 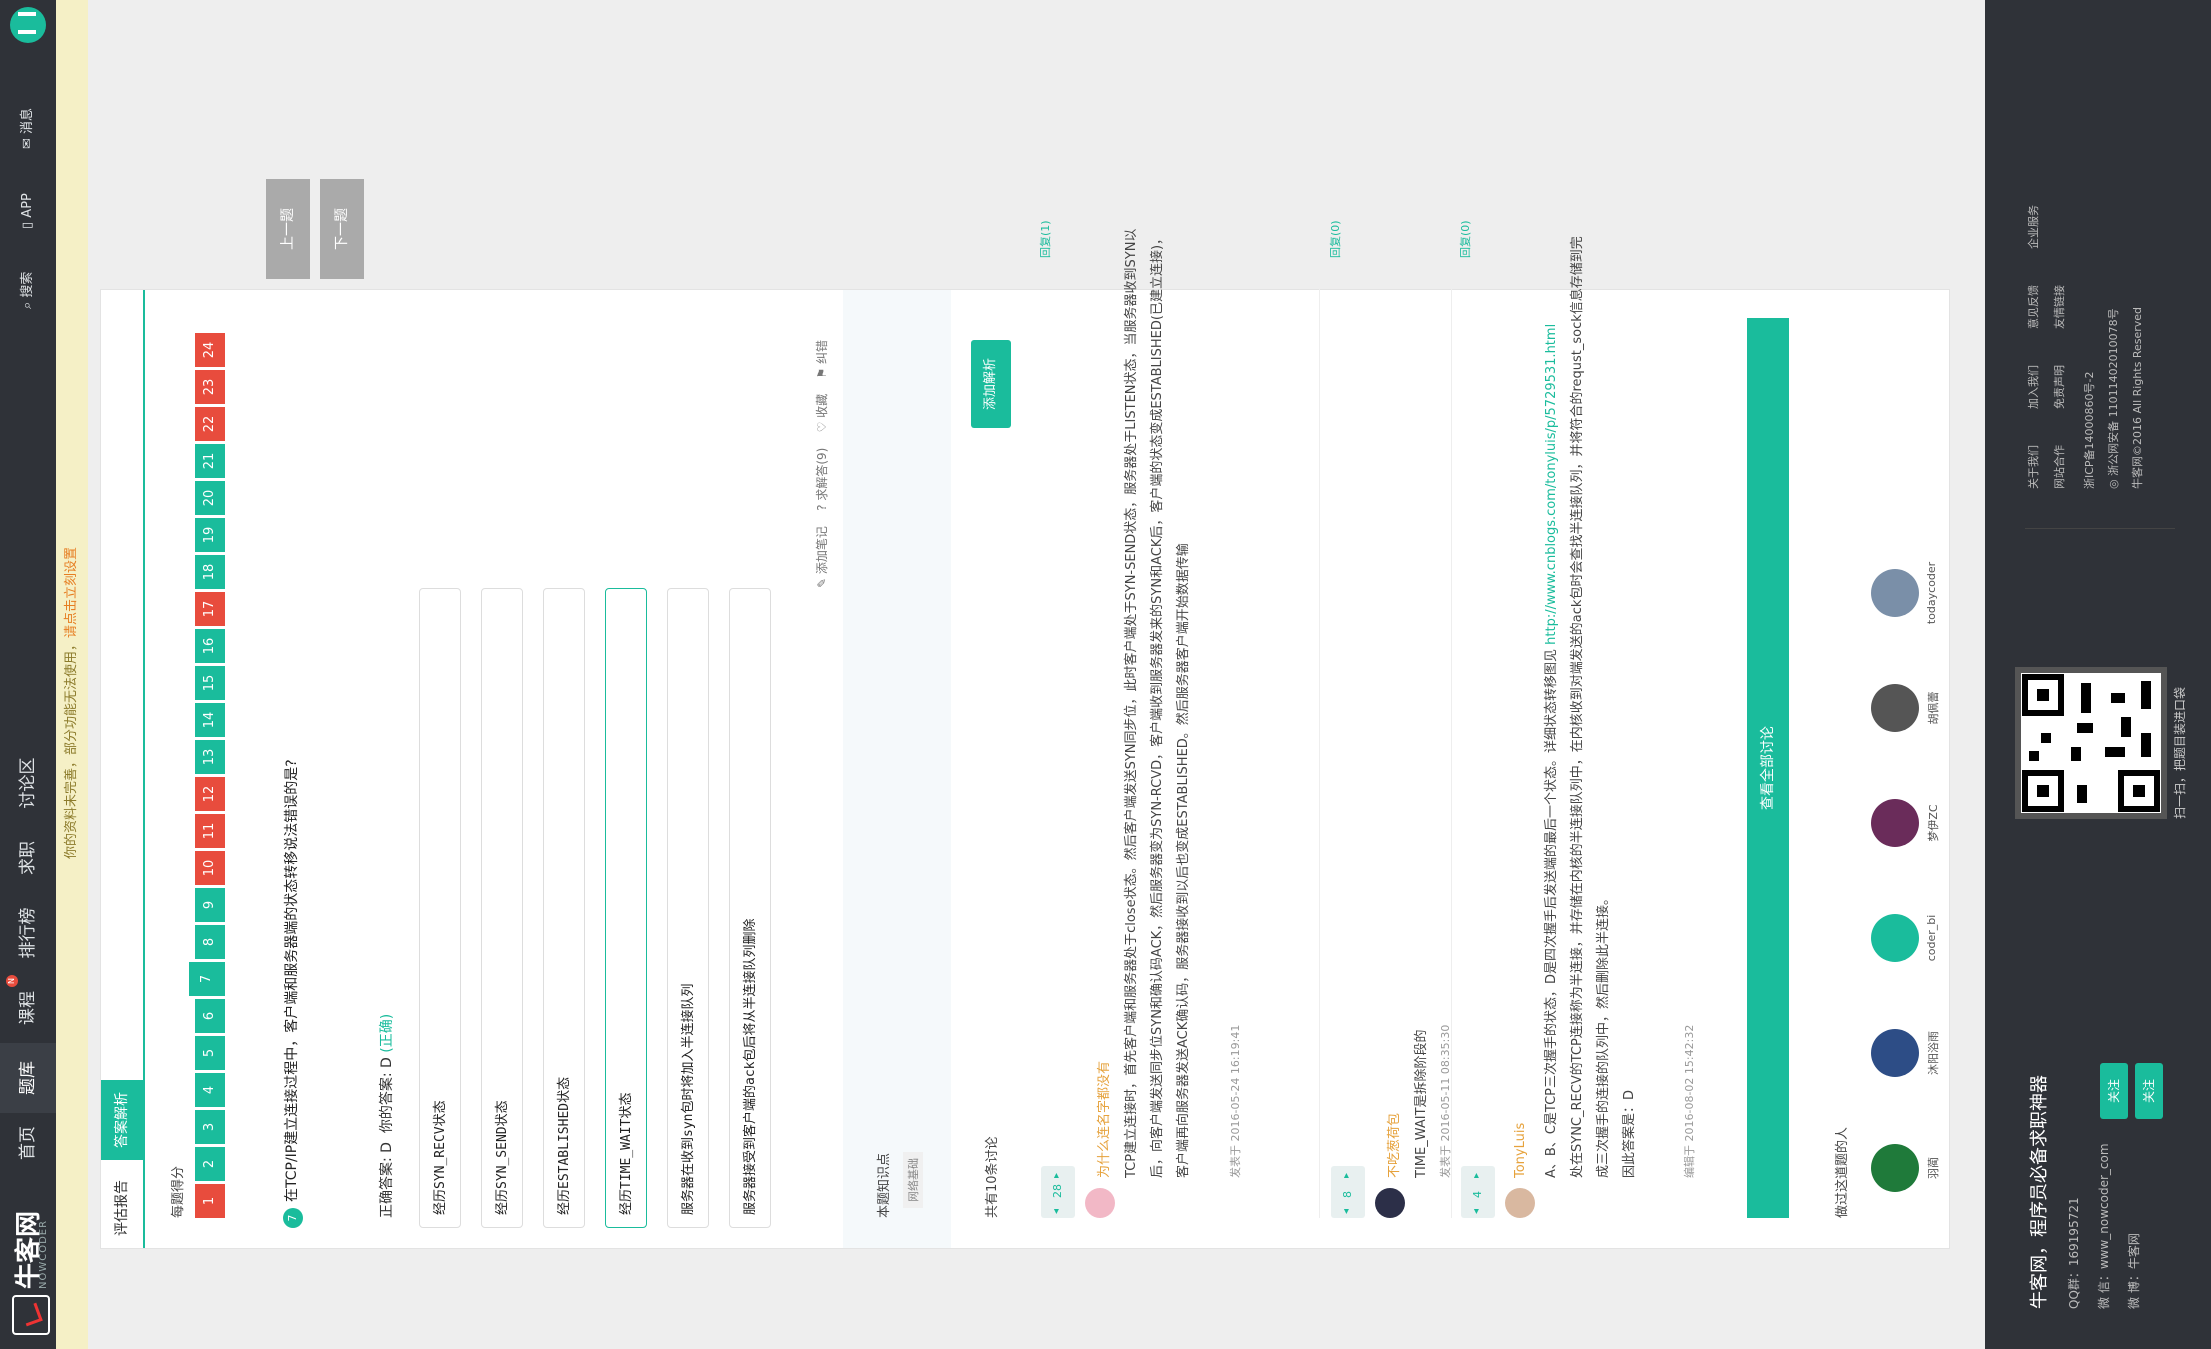 I want to click on footer-link-enterprise: 企业服务, so click(x=2033, y=227).